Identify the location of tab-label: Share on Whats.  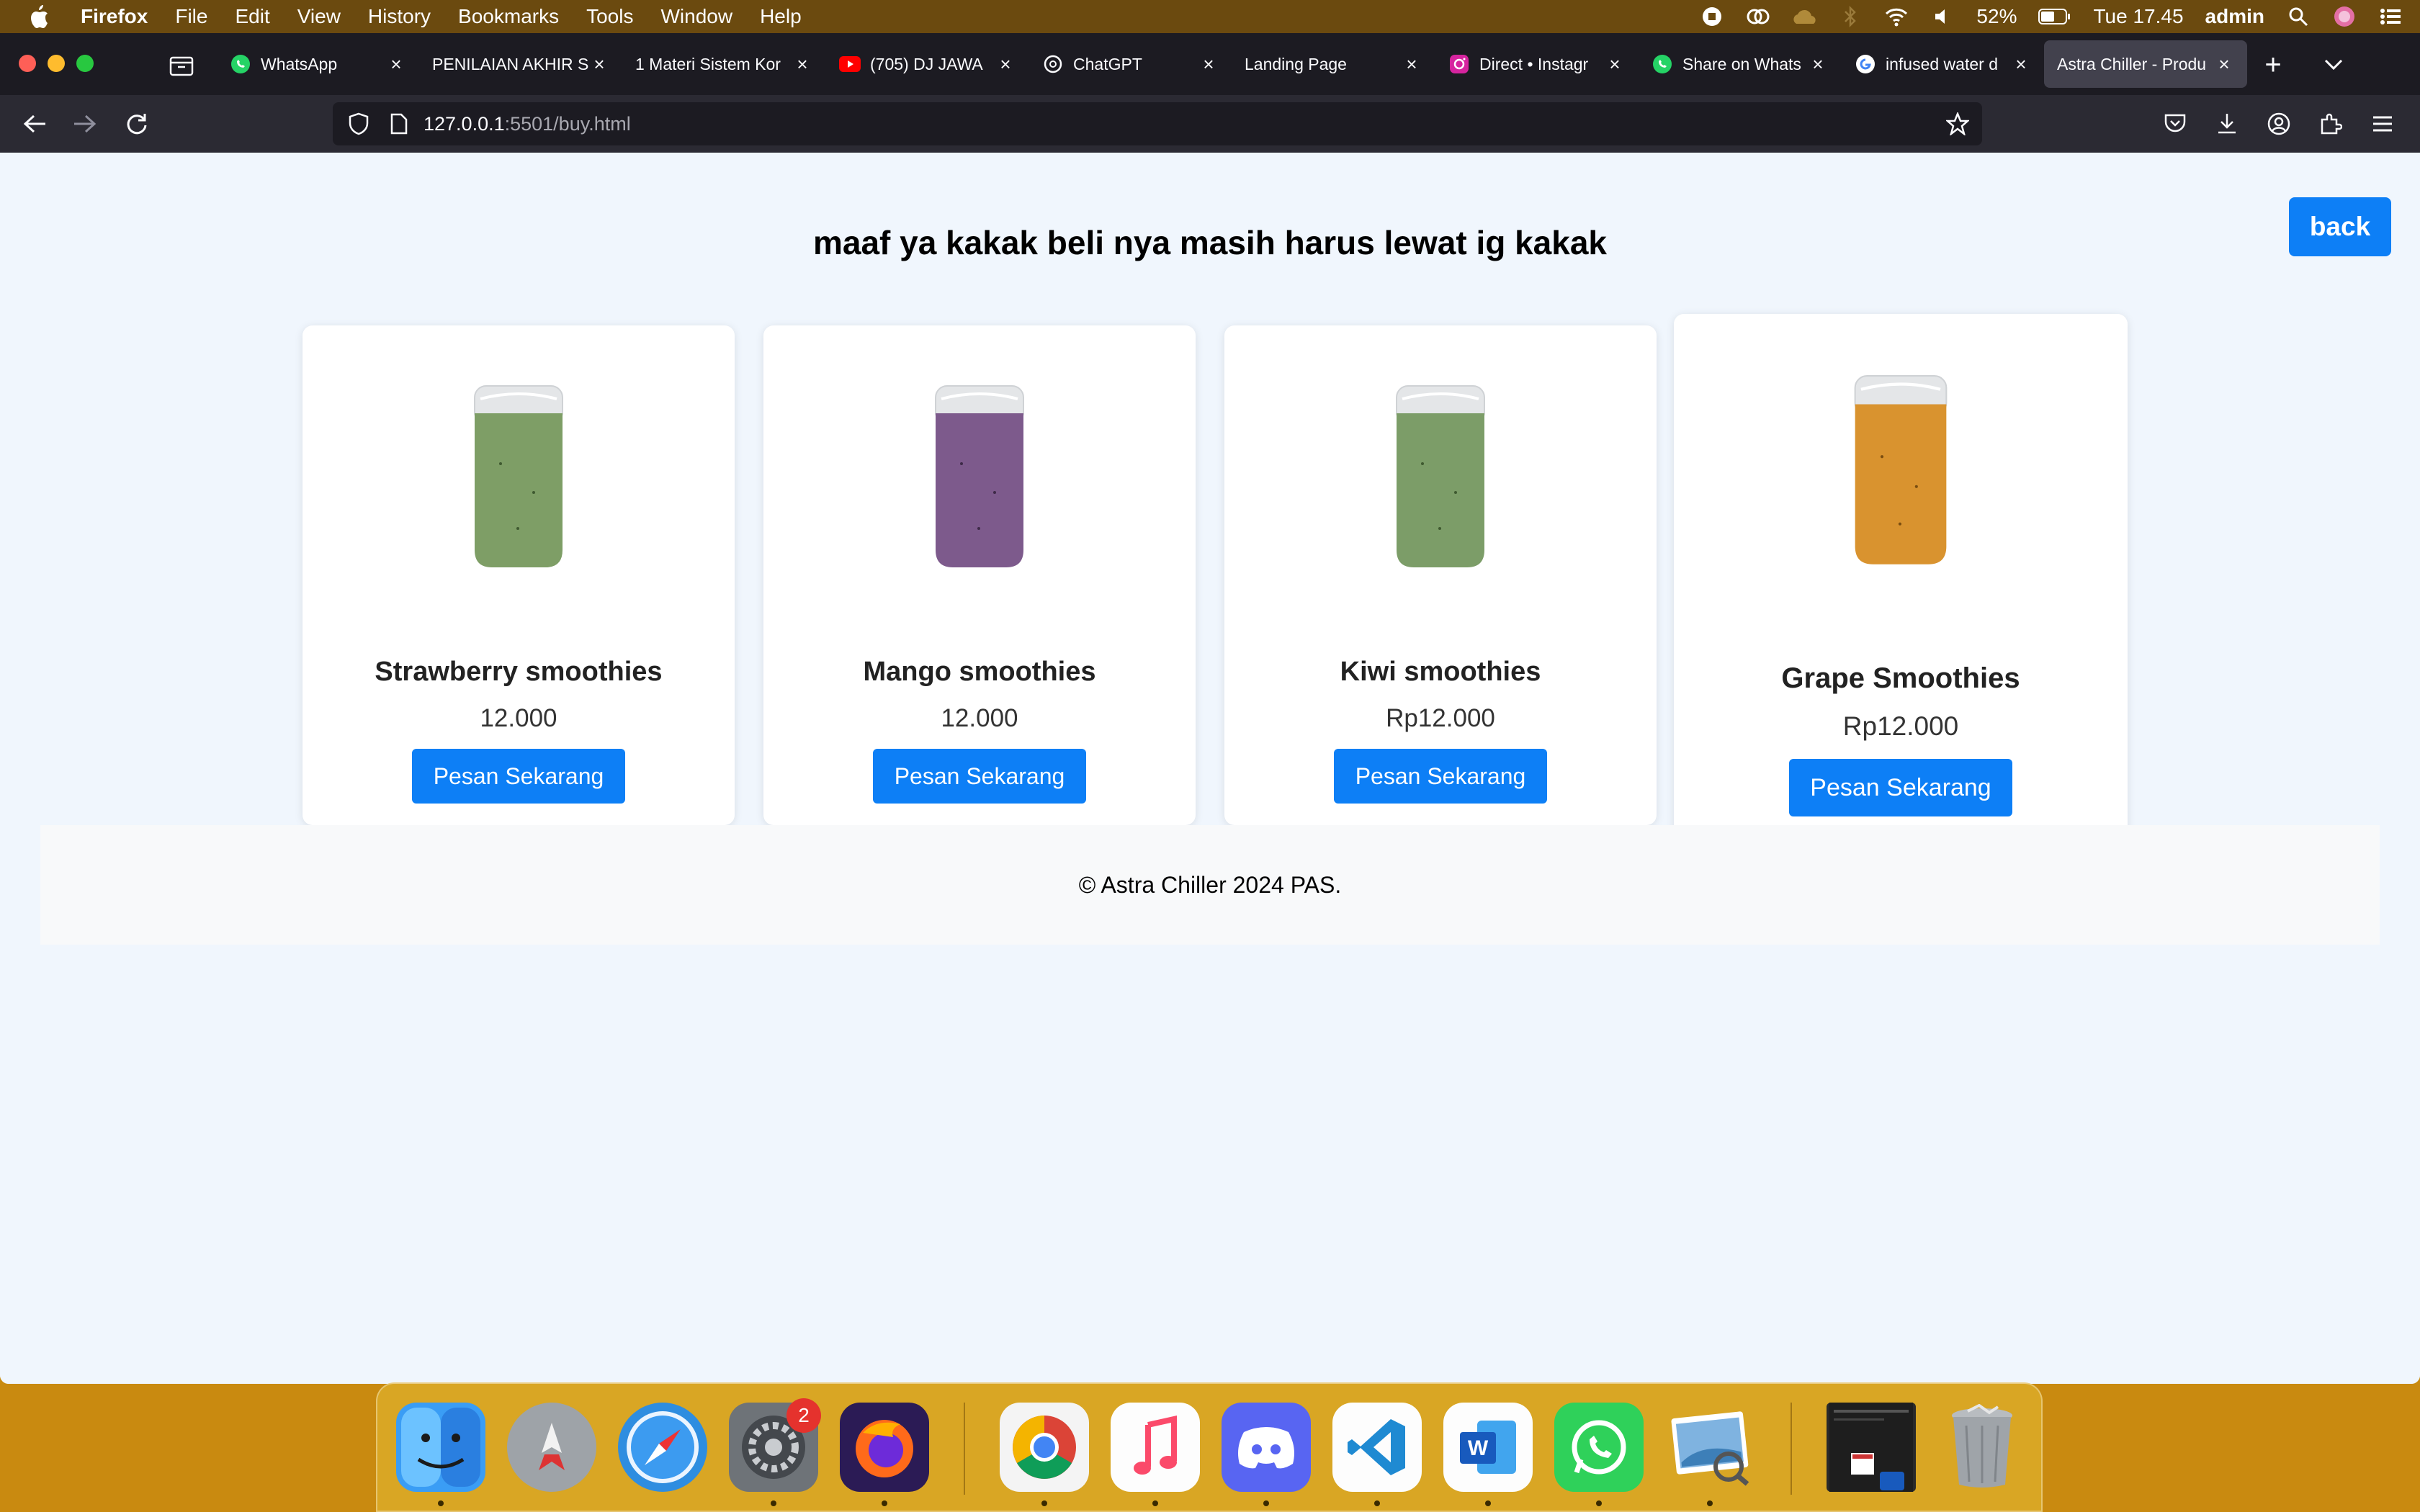
(1741, 63).